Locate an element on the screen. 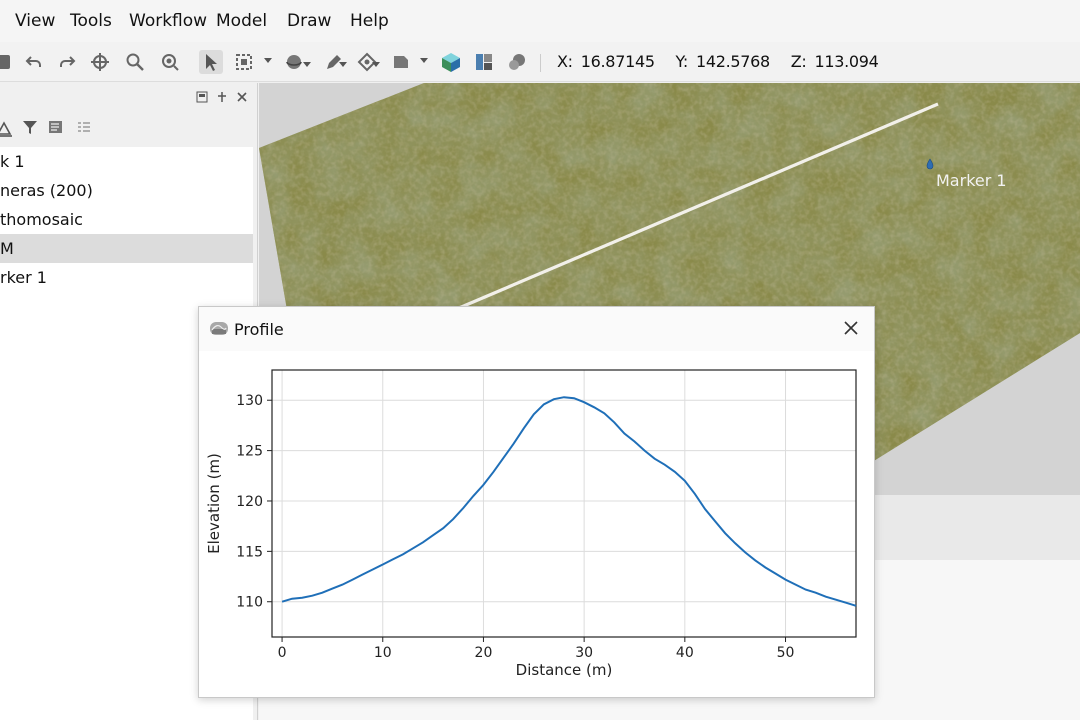  menu-view: View is located at coordinates (35, 21).